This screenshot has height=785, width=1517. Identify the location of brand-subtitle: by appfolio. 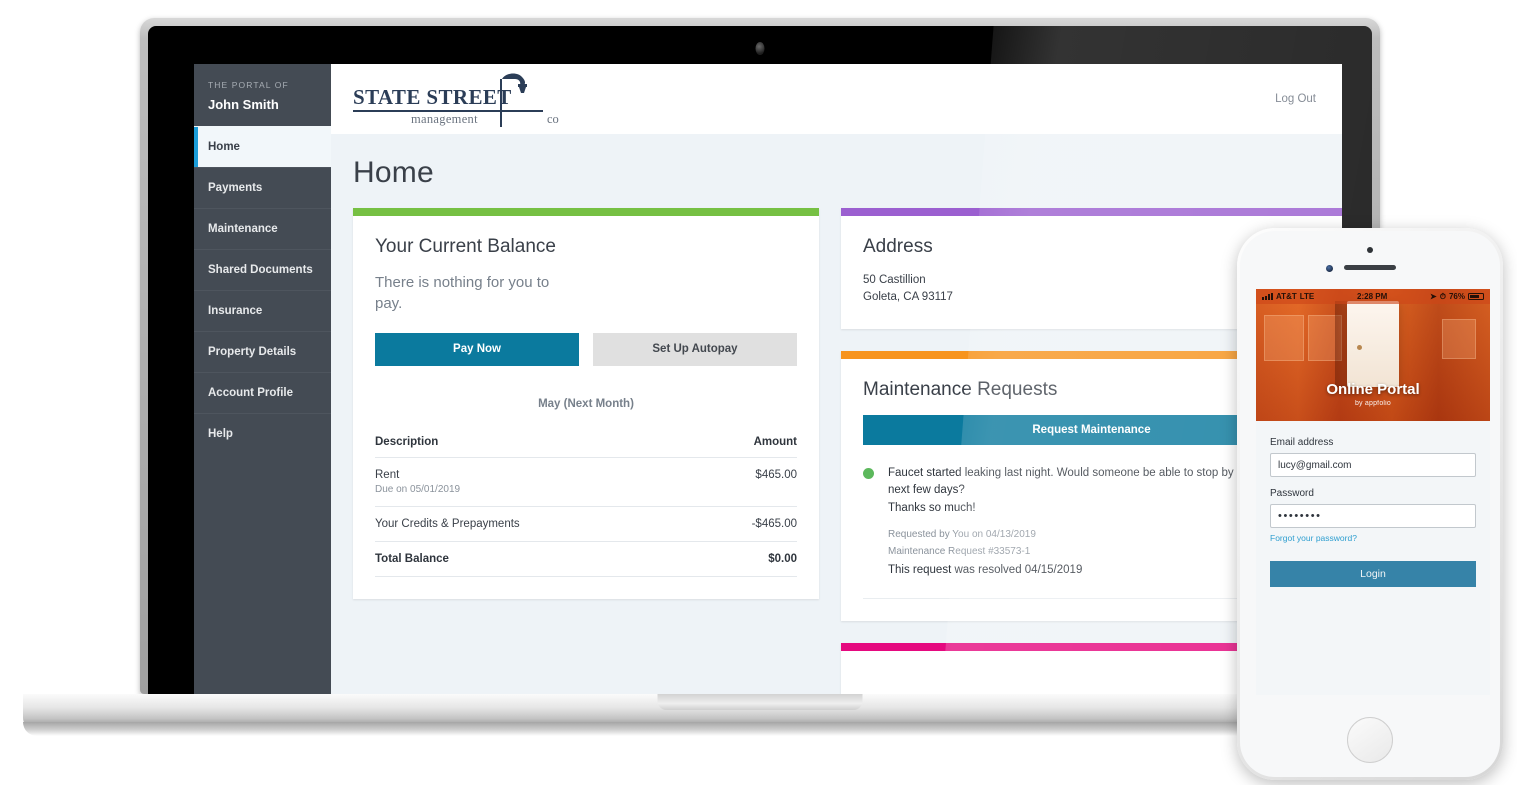
(1373, 403).